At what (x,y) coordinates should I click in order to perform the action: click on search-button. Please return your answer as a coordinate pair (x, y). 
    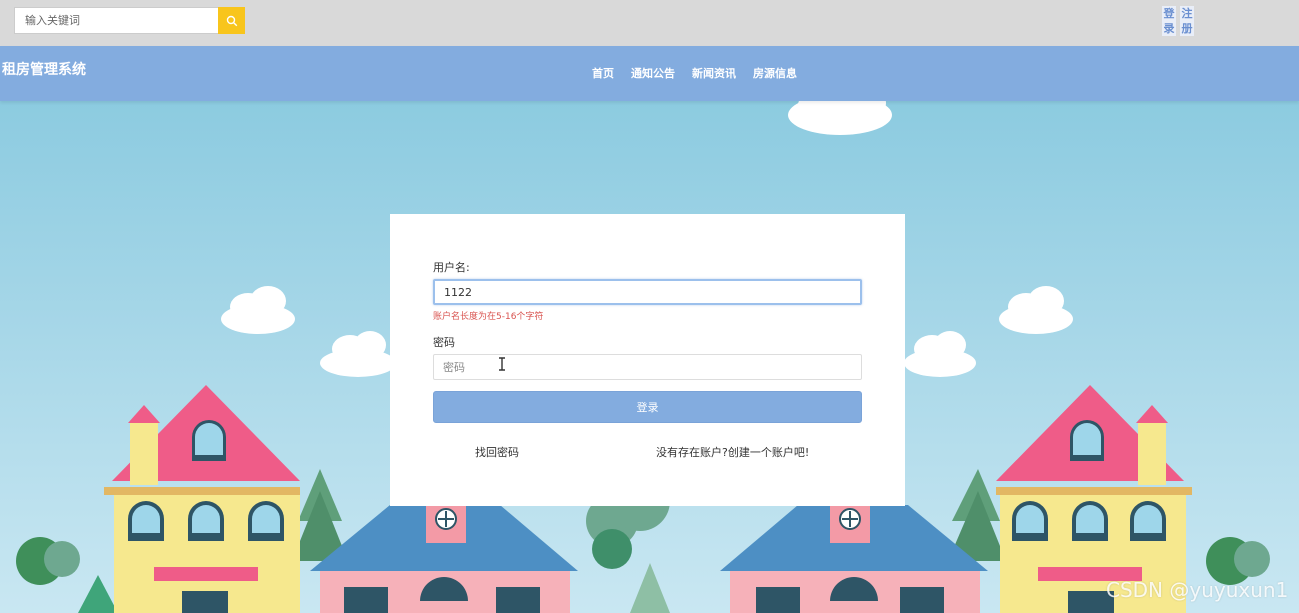
    Looking at the image, I should click on (231, 20).